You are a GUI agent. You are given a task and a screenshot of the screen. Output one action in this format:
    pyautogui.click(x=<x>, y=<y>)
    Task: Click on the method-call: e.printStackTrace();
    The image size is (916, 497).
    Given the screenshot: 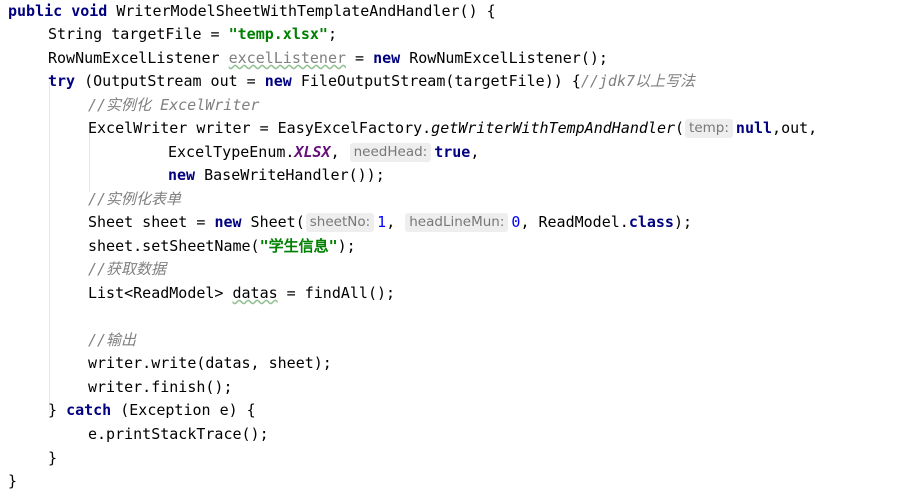 What is the action you would take?
    pyautogui.click(x=178, y=434)
    